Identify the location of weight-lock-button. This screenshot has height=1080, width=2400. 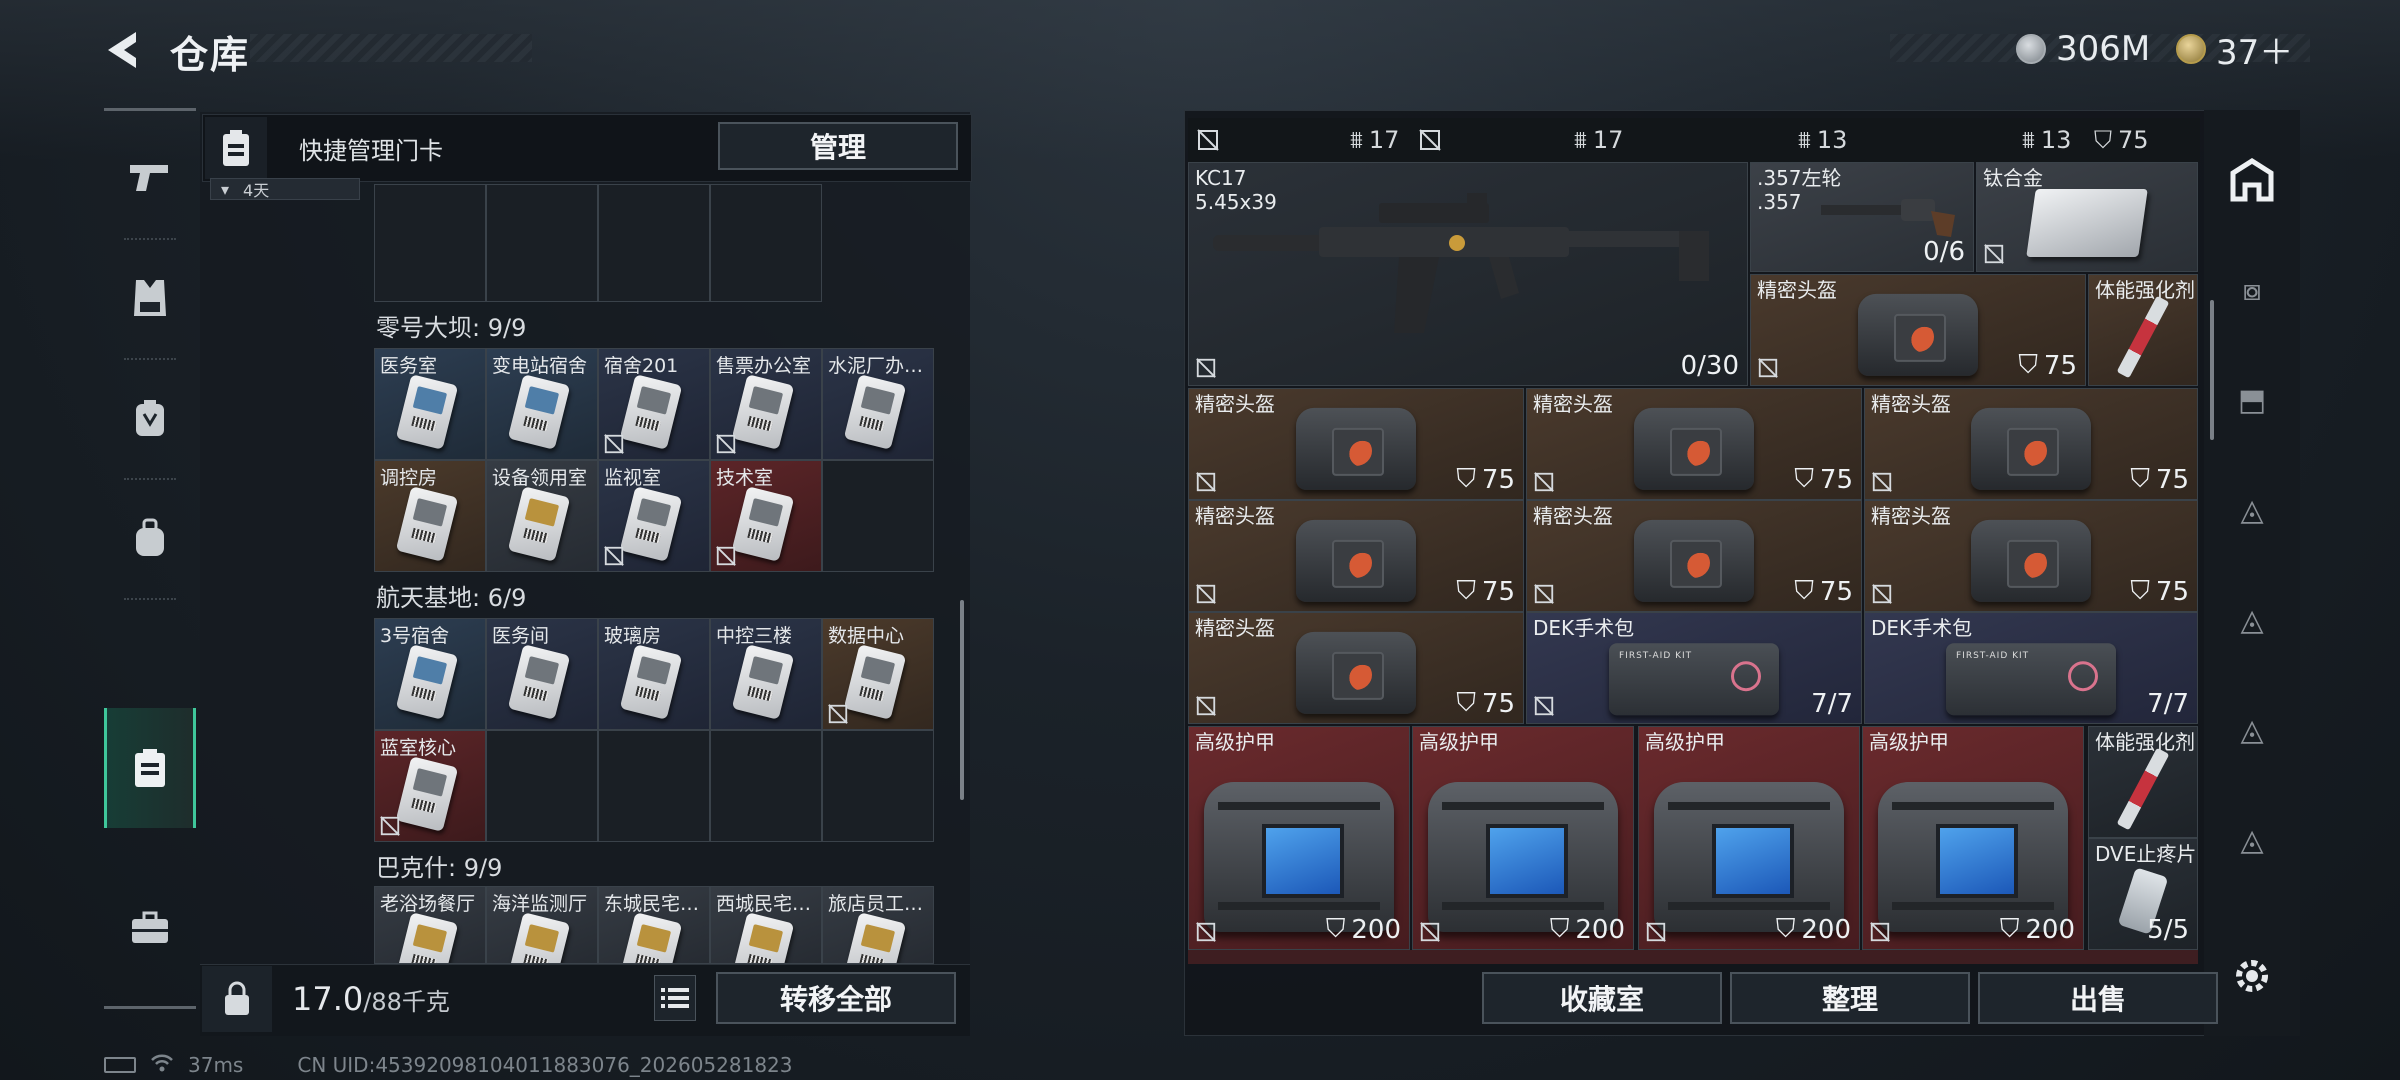
(237, 999).